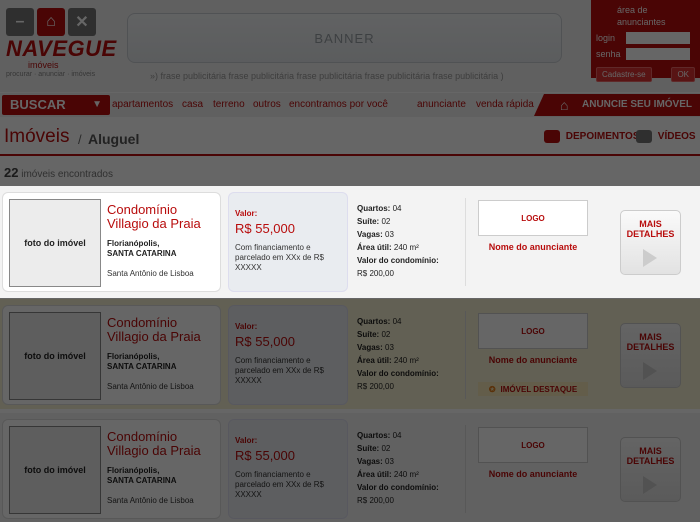  What do you see at coordinates (606, 38) in the screenshot?
I see `login-label: login` at bounding box center [606, 38].